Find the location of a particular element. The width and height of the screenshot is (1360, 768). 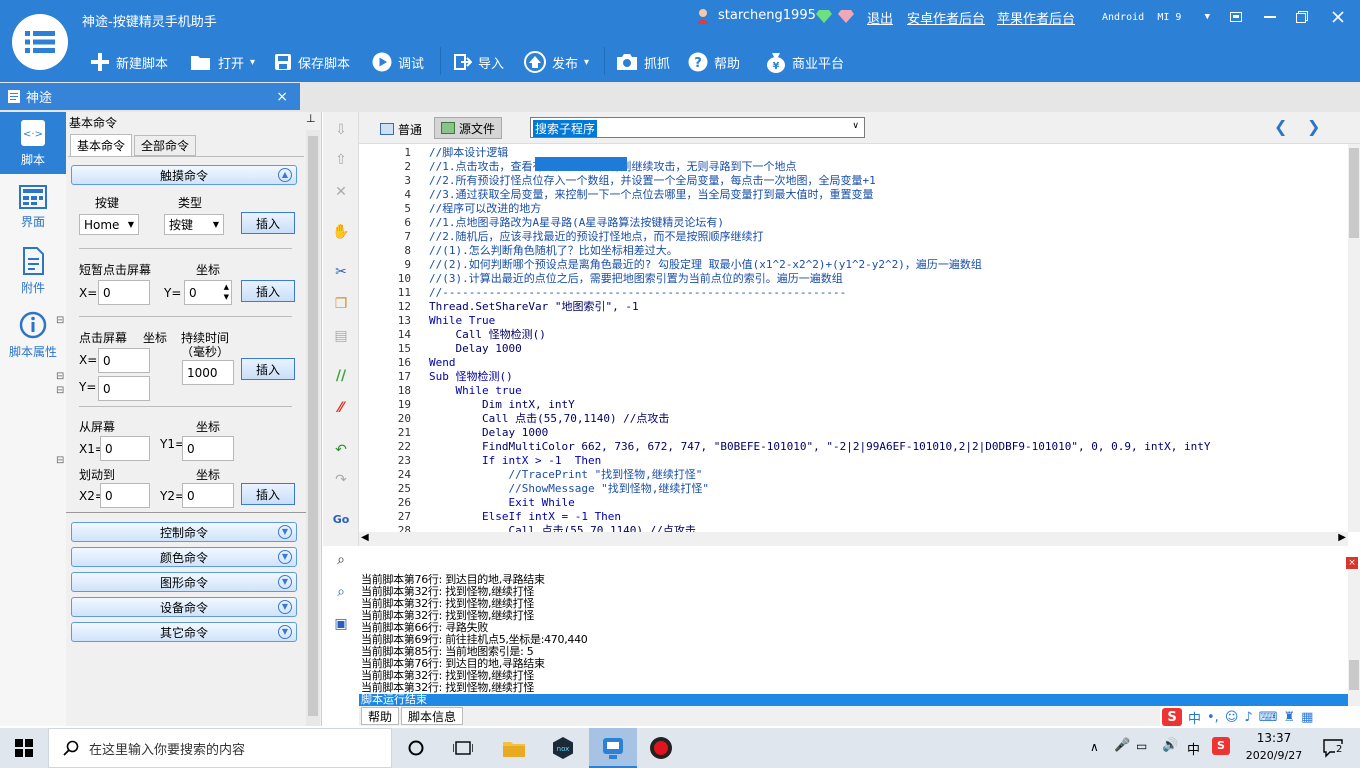

close-log-icon: × is located at coordinates (1352, 563).